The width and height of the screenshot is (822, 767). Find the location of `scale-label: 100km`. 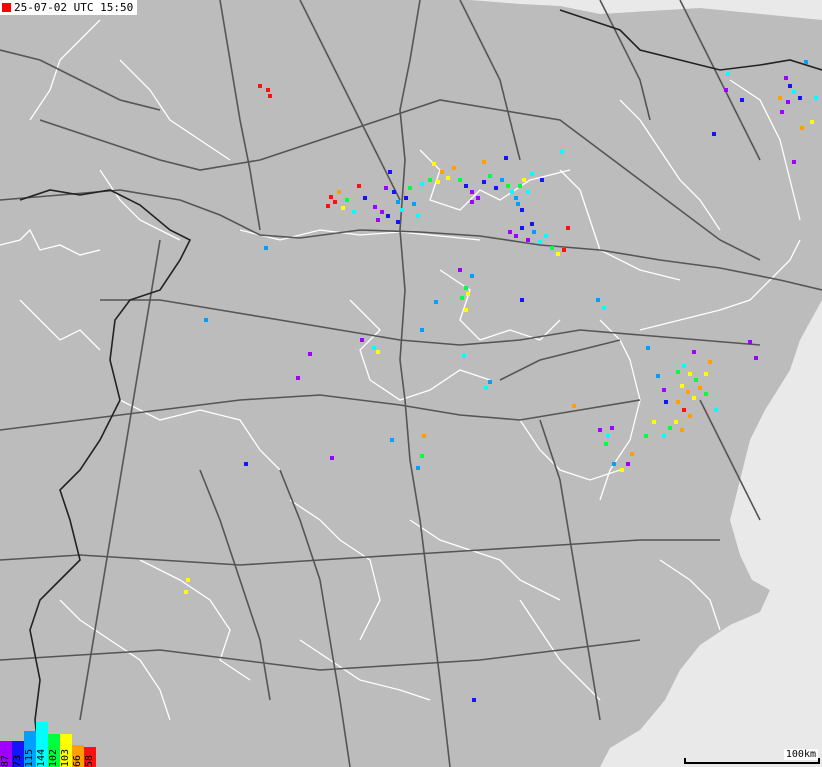

scale-label: 100km is located at coordinates (800, 754).